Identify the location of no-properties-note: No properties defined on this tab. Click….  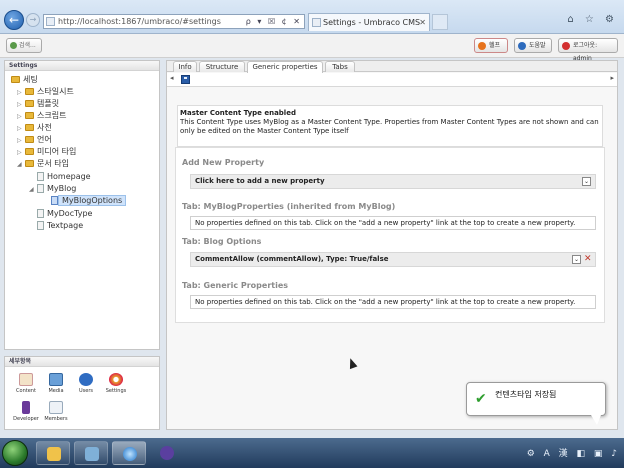
(393, 223).